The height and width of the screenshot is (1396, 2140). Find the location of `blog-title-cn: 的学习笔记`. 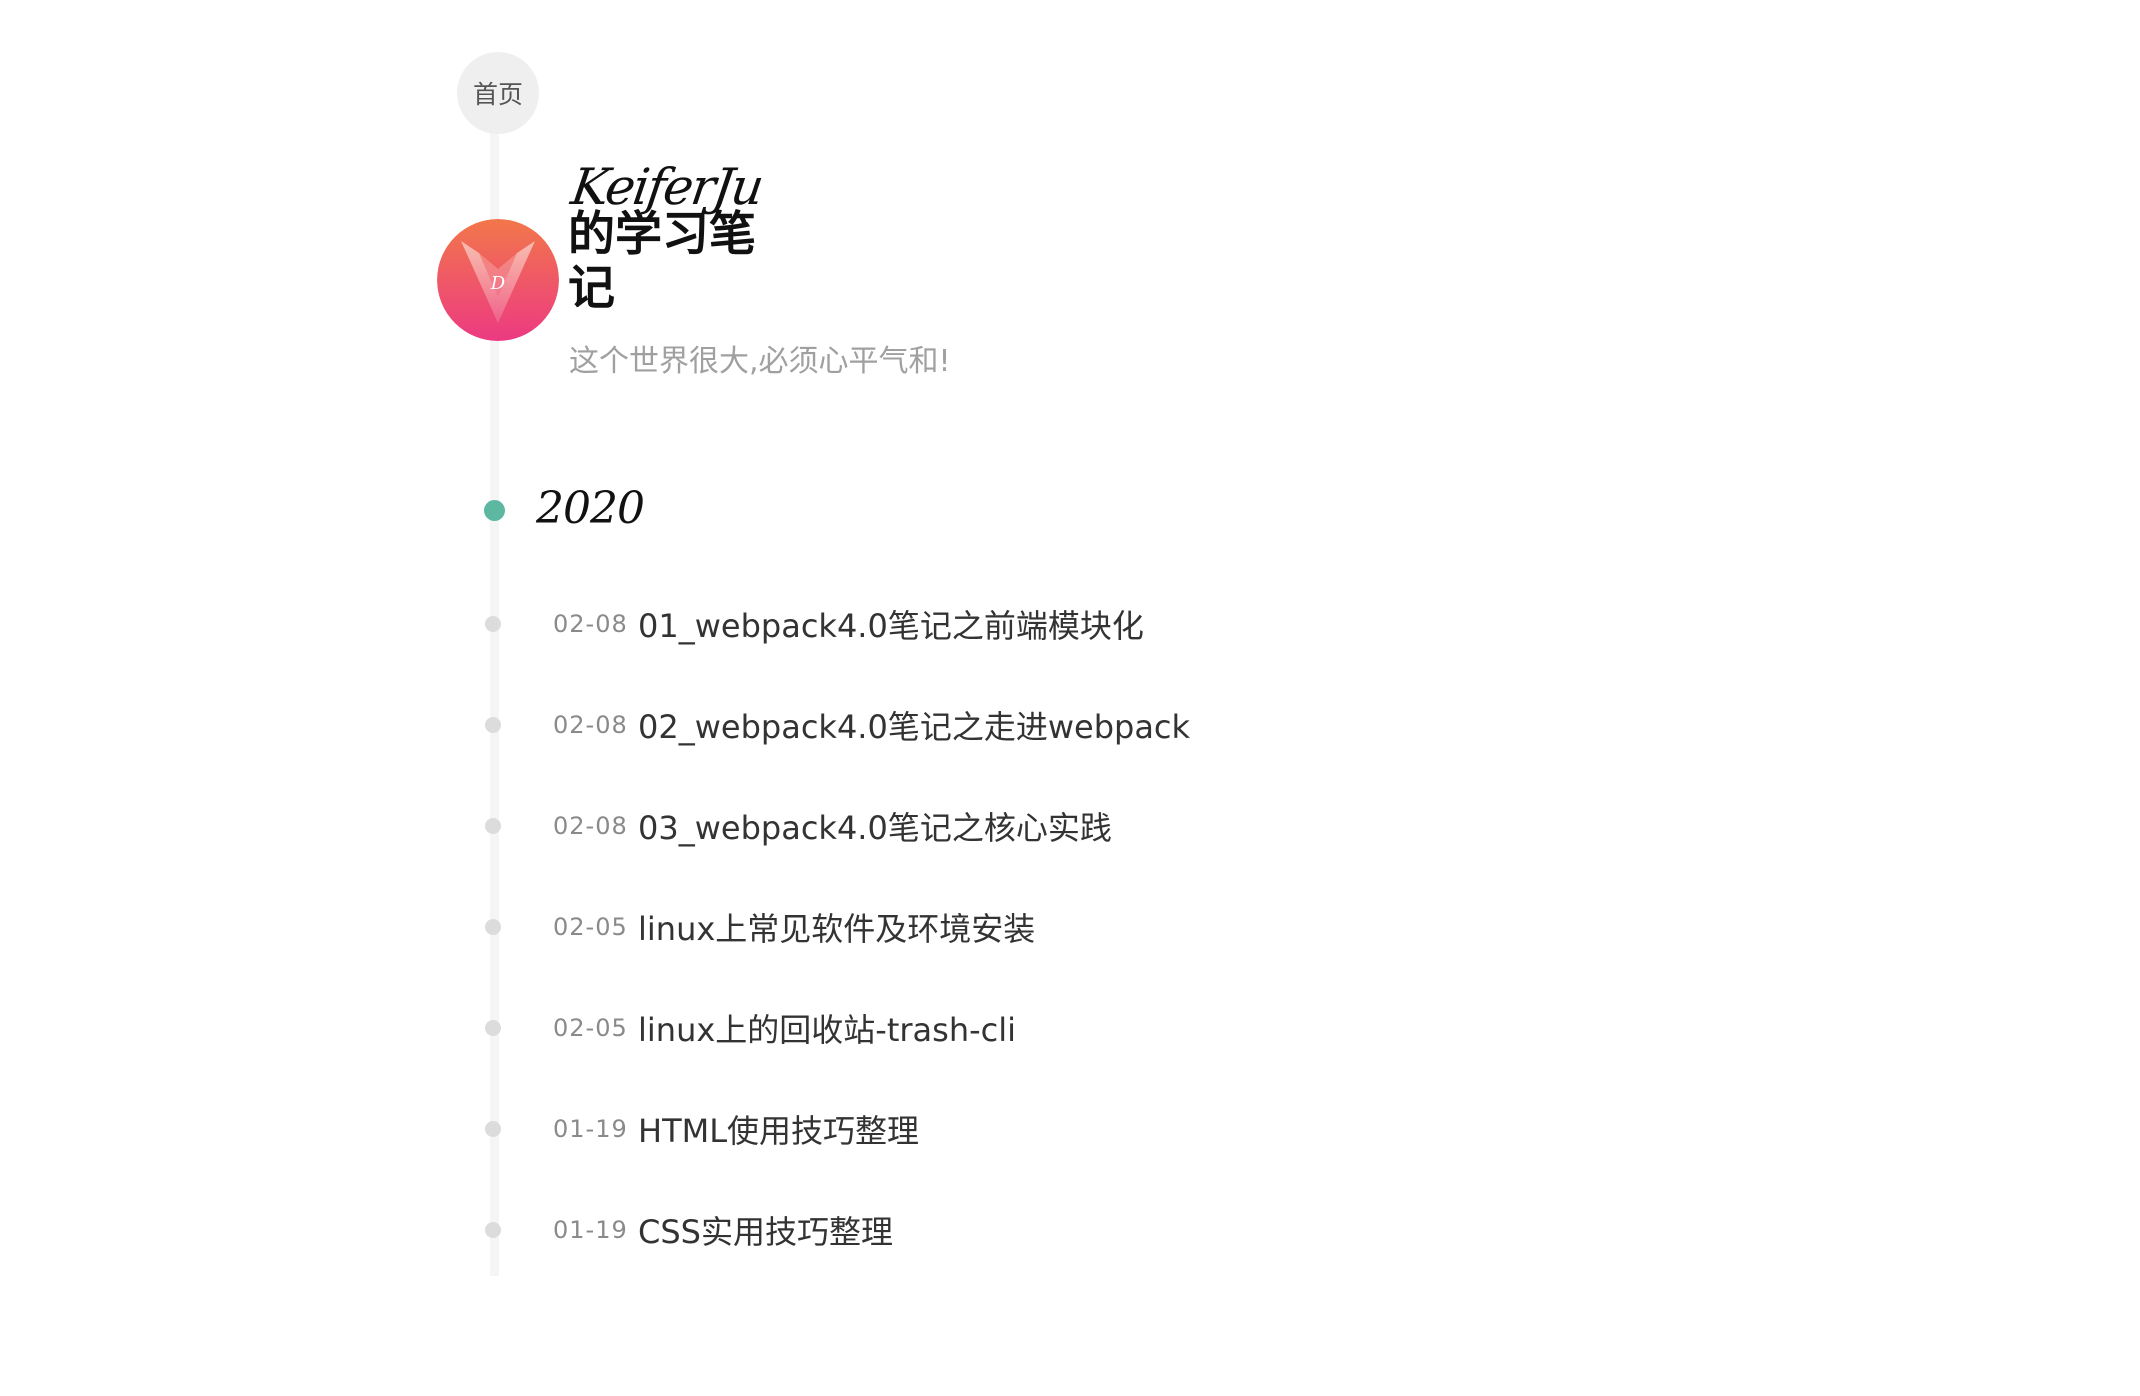

blog-title-cn: 的学习笔记 is located at coordinates (662, 261).